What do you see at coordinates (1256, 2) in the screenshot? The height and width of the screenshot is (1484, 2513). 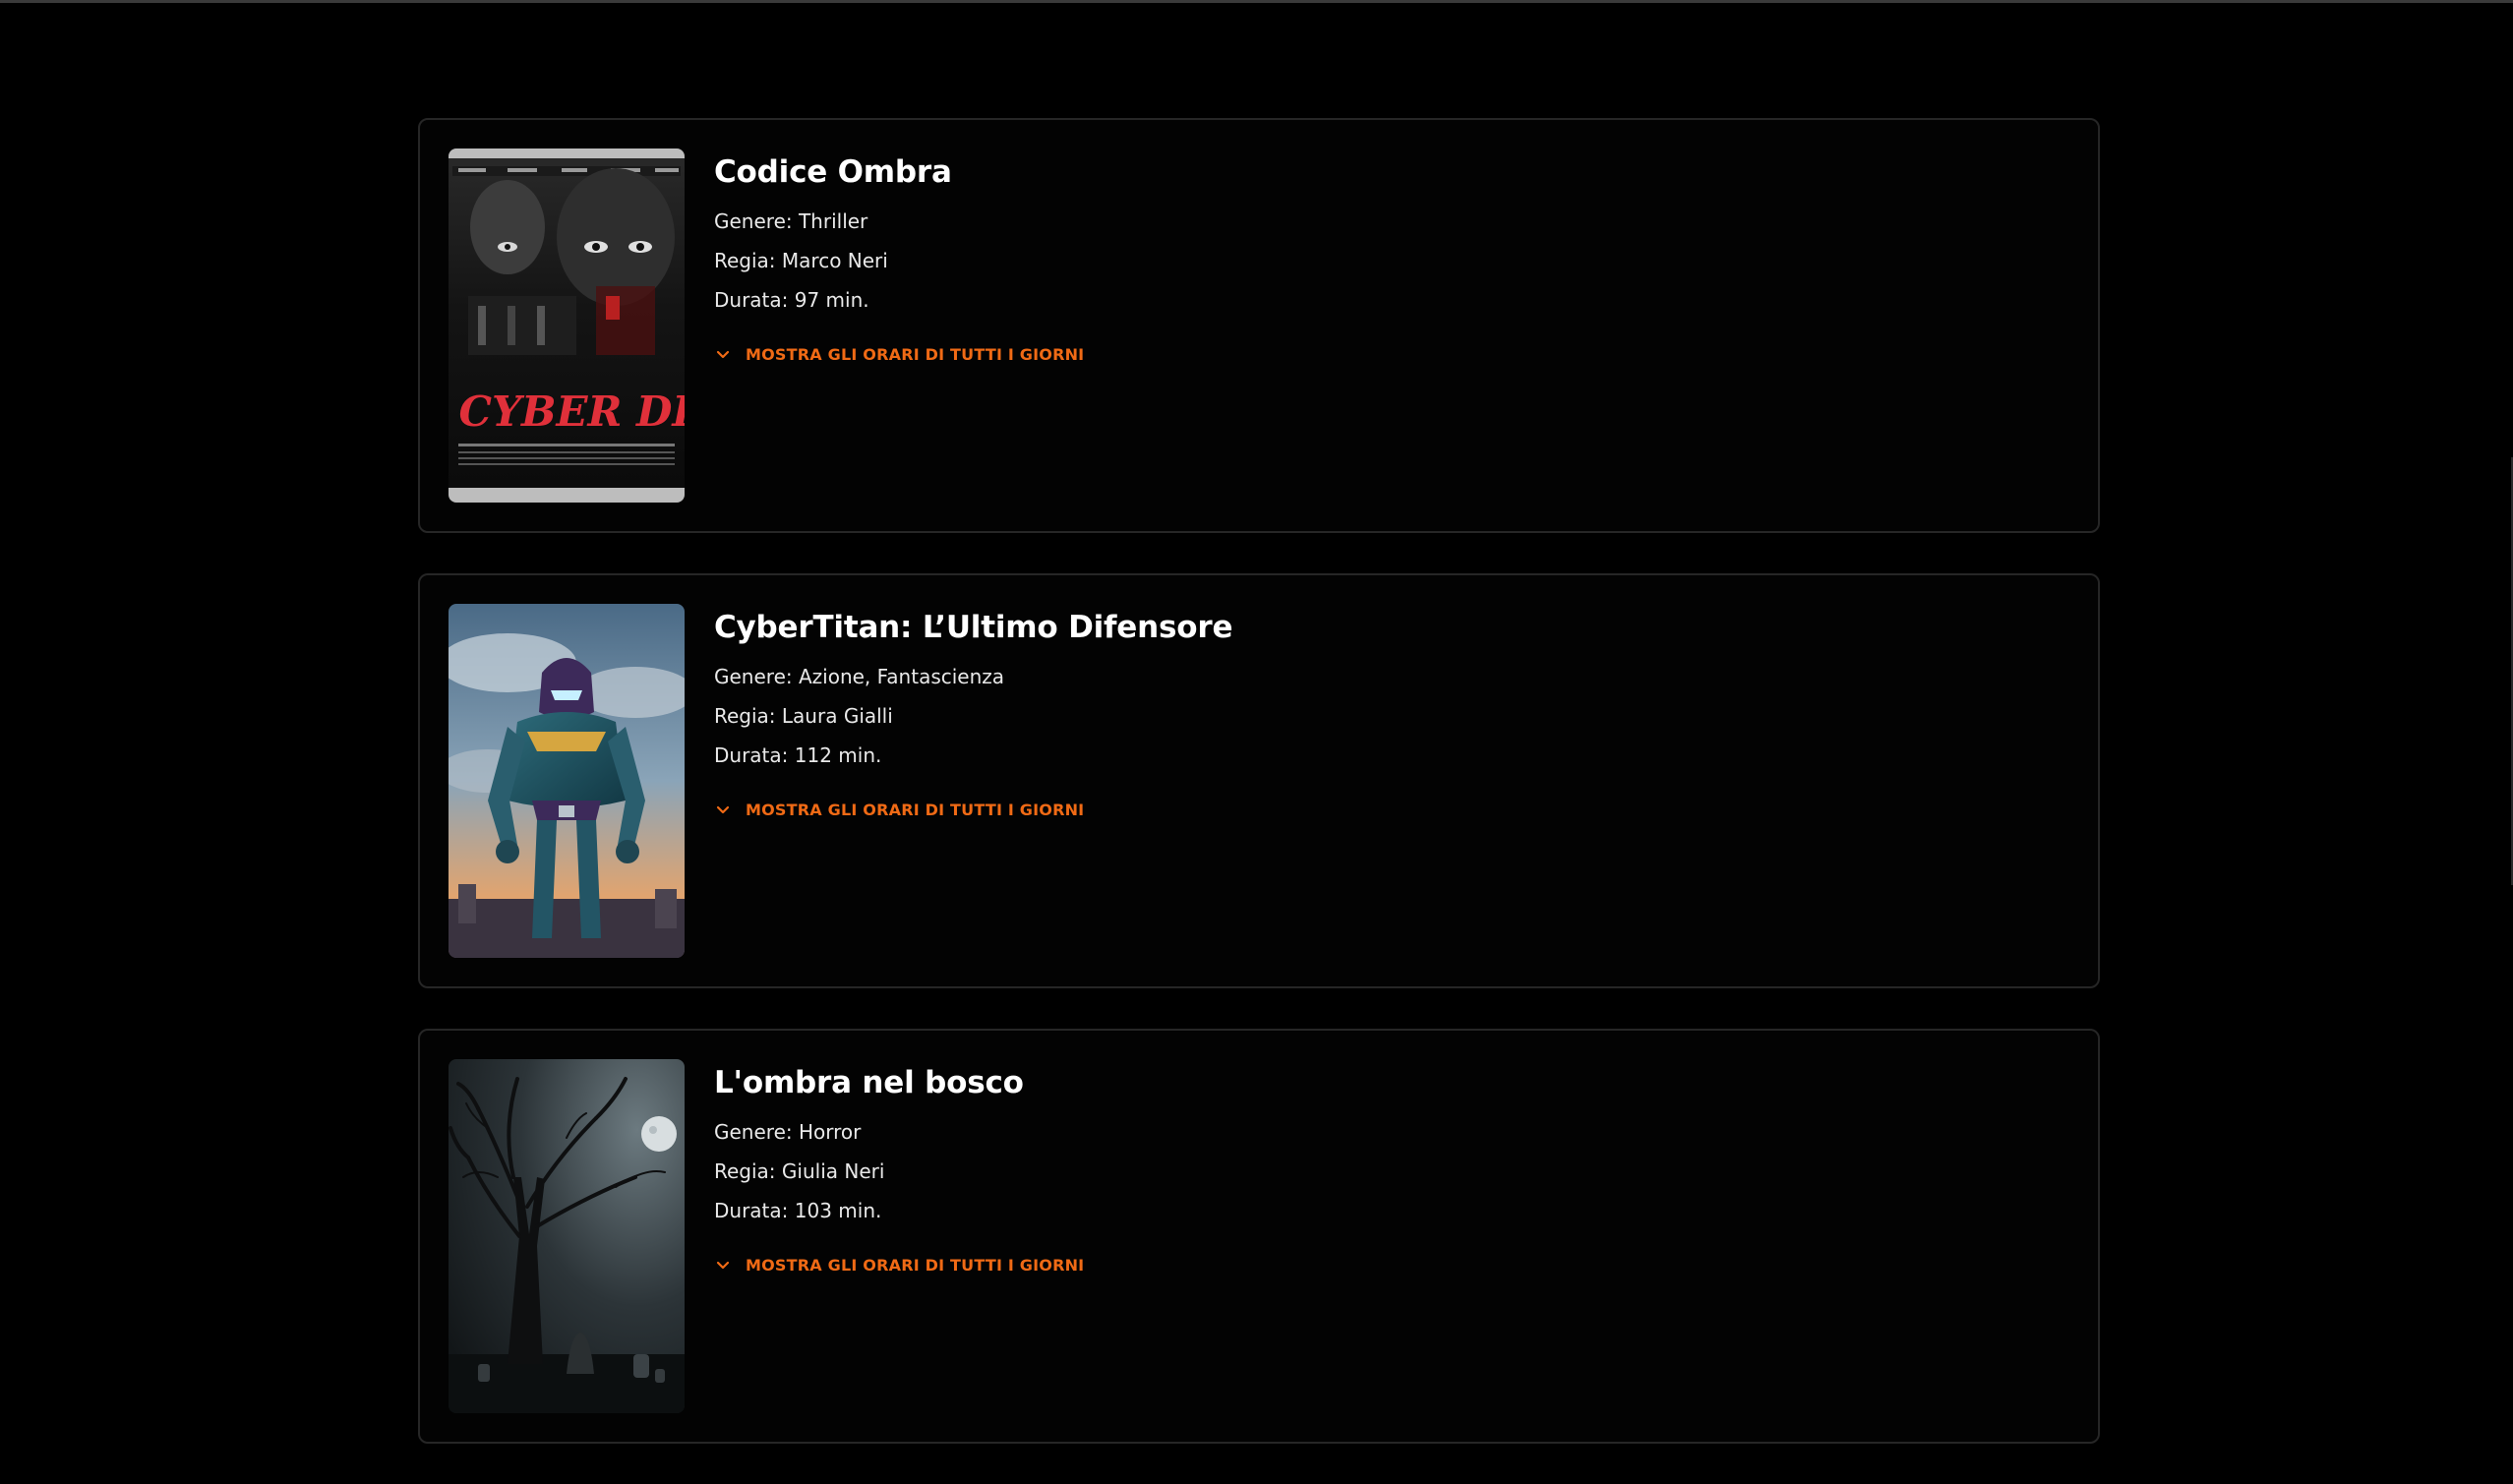 I see `top-divider` at bounding box center [1256, 2].